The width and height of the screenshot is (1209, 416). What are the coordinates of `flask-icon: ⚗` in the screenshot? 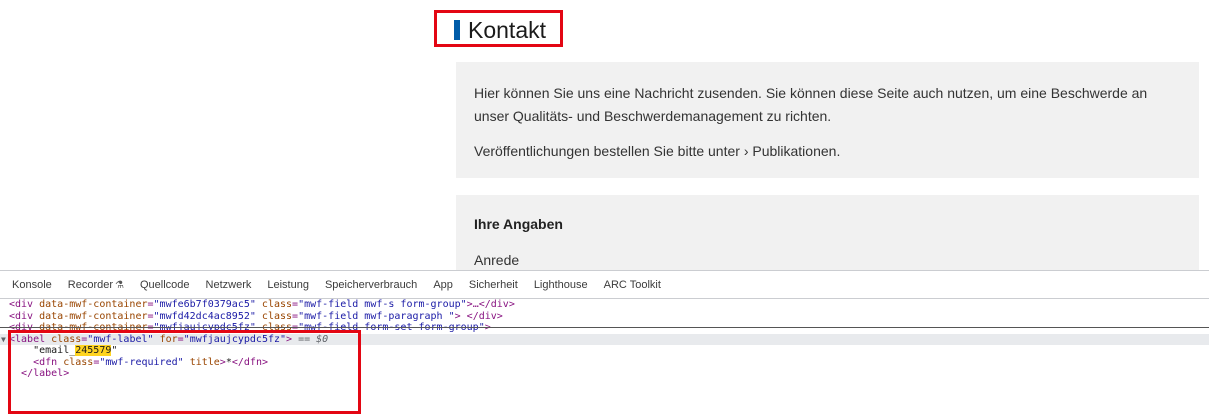 It's located at (119, 285).